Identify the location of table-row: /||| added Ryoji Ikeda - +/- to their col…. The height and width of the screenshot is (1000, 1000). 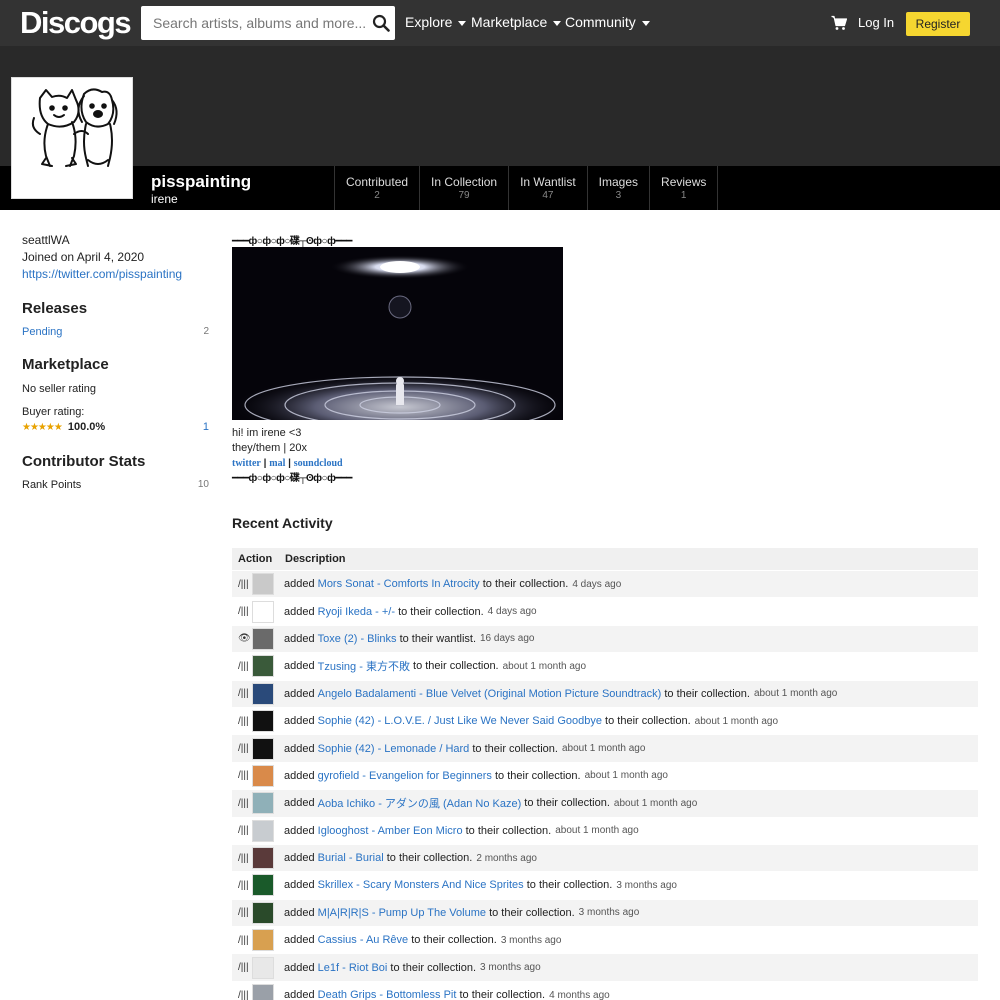
(605, 610).